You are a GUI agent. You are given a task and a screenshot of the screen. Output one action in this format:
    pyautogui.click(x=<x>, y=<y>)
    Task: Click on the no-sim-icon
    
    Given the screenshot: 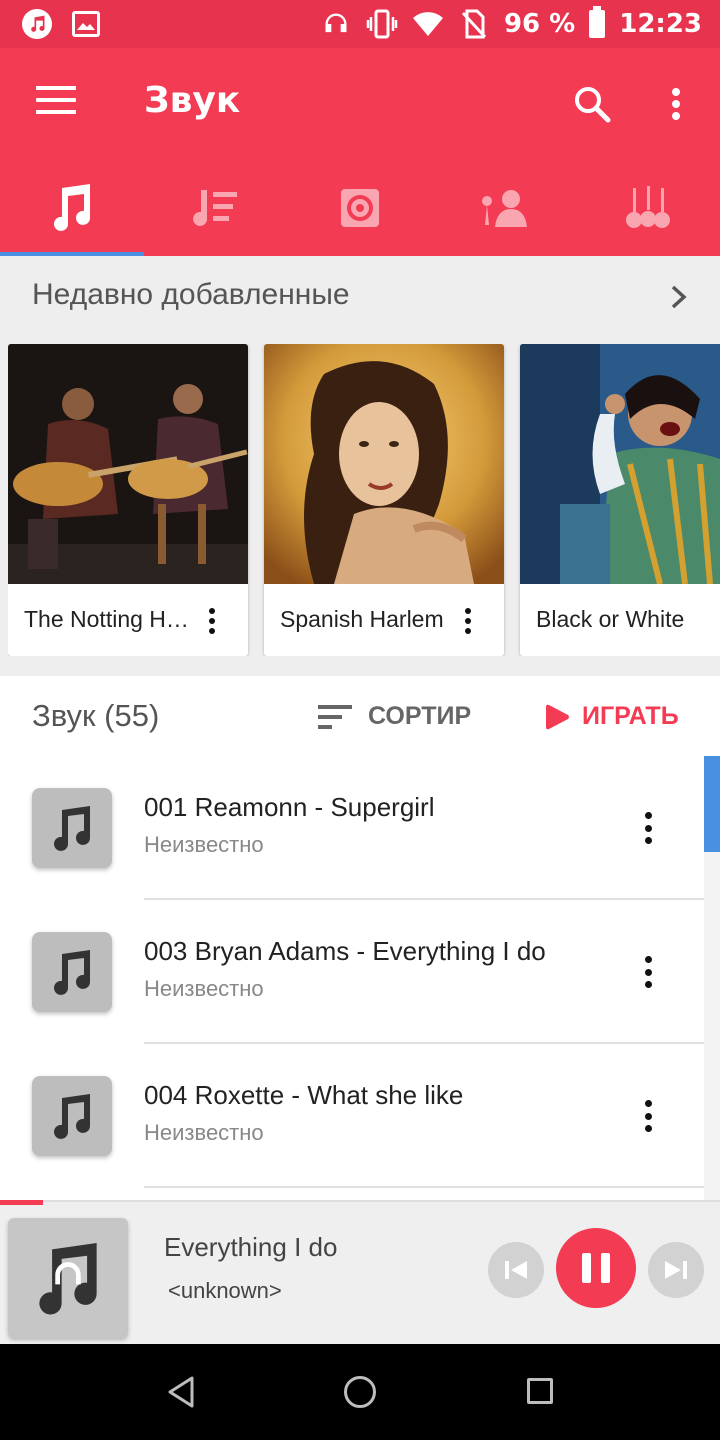 What is the action you would take?
    pyautogui.click(x=474, y=24)
    